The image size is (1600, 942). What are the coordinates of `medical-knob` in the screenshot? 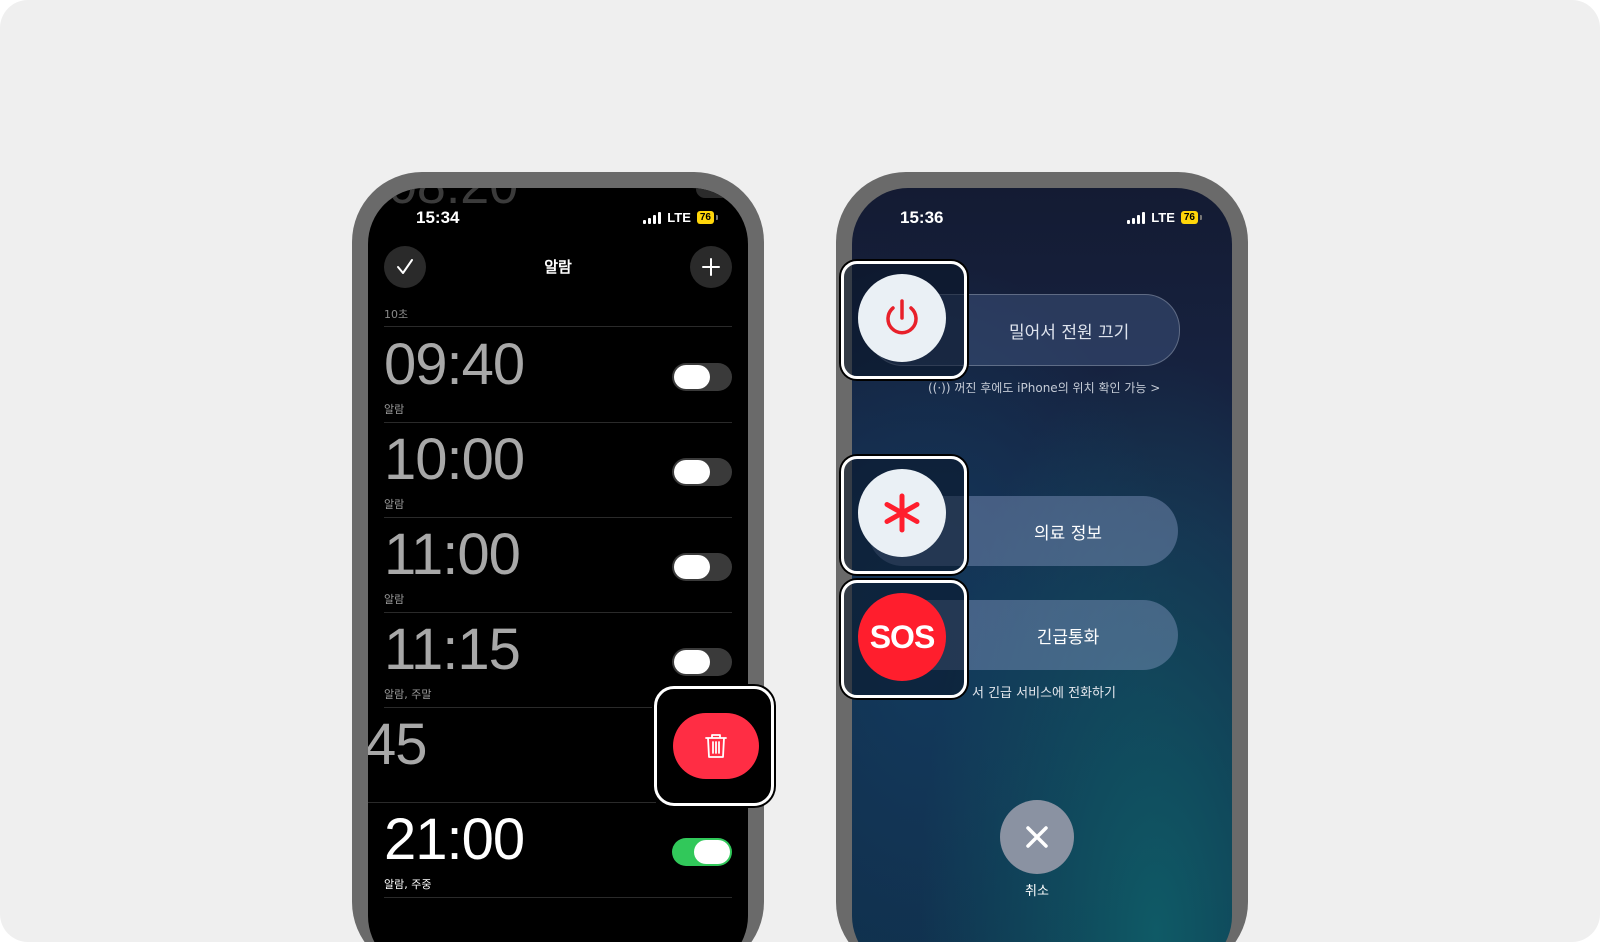 It's located at (902, 513).